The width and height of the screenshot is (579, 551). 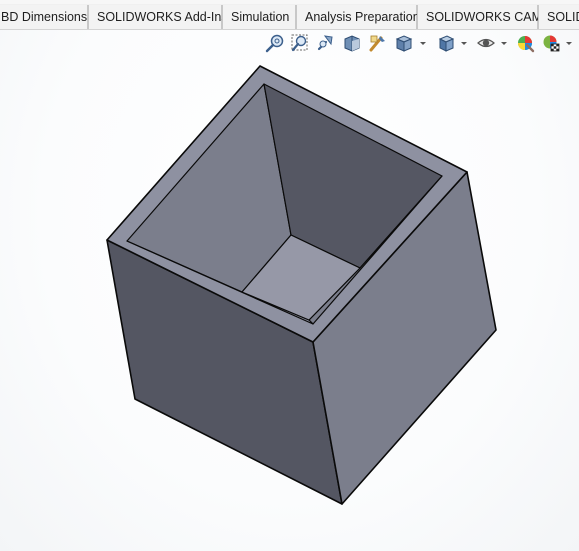 I want to click on zoom-to-fit-icon, so click(x=275, y=43).